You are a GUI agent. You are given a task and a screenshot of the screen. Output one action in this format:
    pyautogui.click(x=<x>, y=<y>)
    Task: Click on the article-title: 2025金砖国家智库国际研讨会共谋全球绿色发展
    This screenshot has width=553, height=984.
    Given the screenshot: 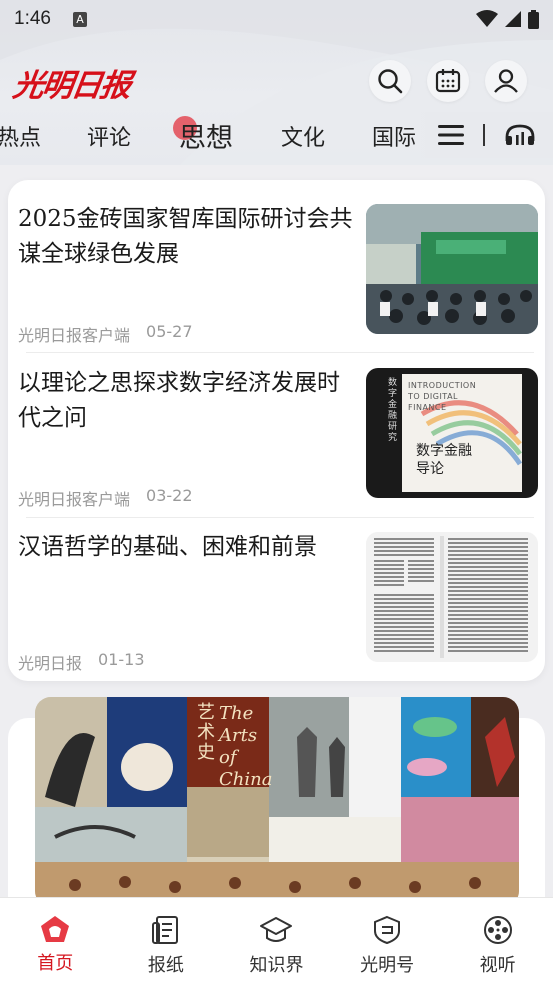 What is the action you would take?
    pyautogui.click(x=185, y=237)
    